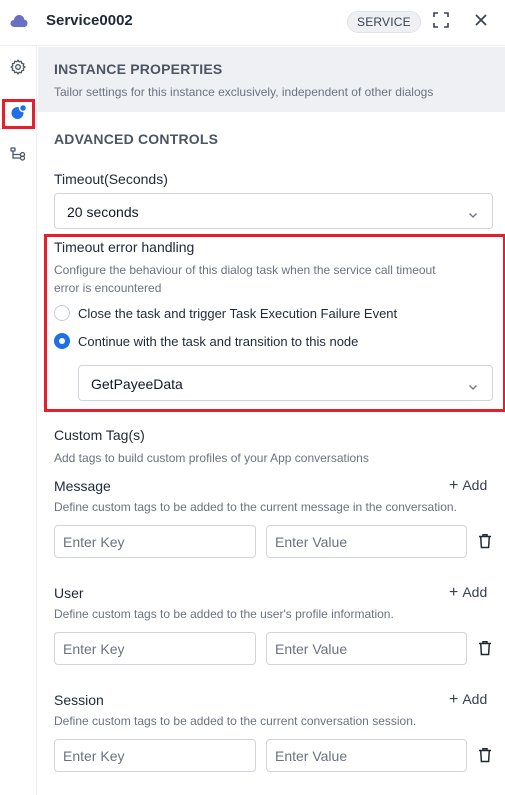 This screenshot has height=795, width=505. I want to click on timeout-select: 20 seconds, so click(273, 211).